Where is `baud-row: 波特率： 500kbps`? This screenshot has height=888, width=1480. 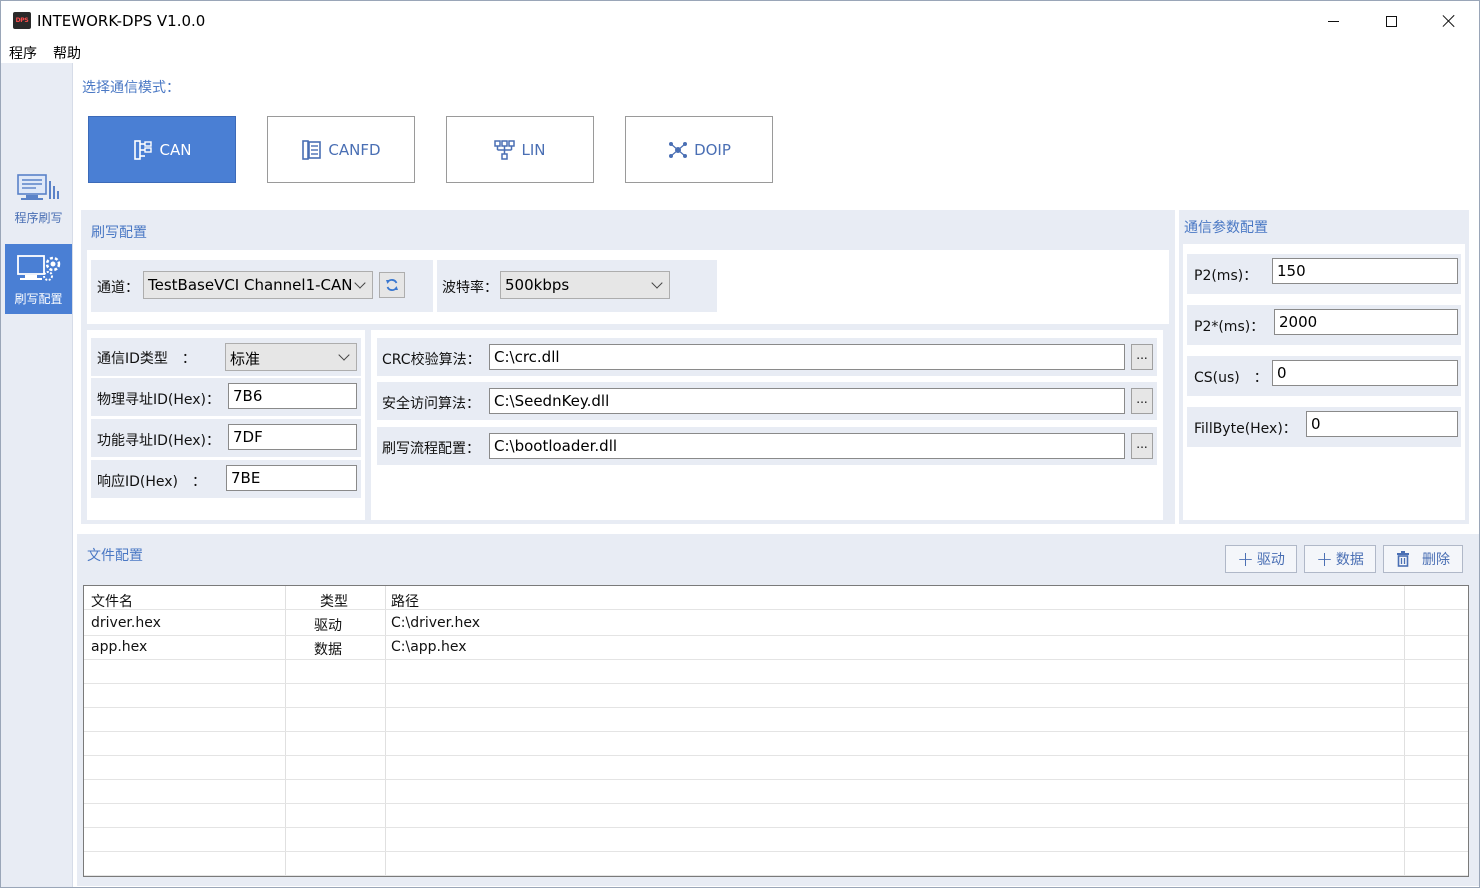
baud-row: 波特率： 500kbps is located at coordinates (577, 286).